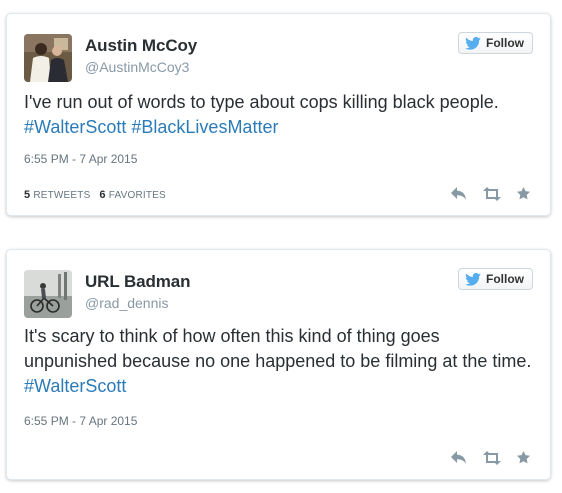 The image size is (562, 493). What do you see at coordinates (204, 127) in the screenshot?
I see `hashtag-link: #BlackLivesMatter` at bounding box center [204, 127].